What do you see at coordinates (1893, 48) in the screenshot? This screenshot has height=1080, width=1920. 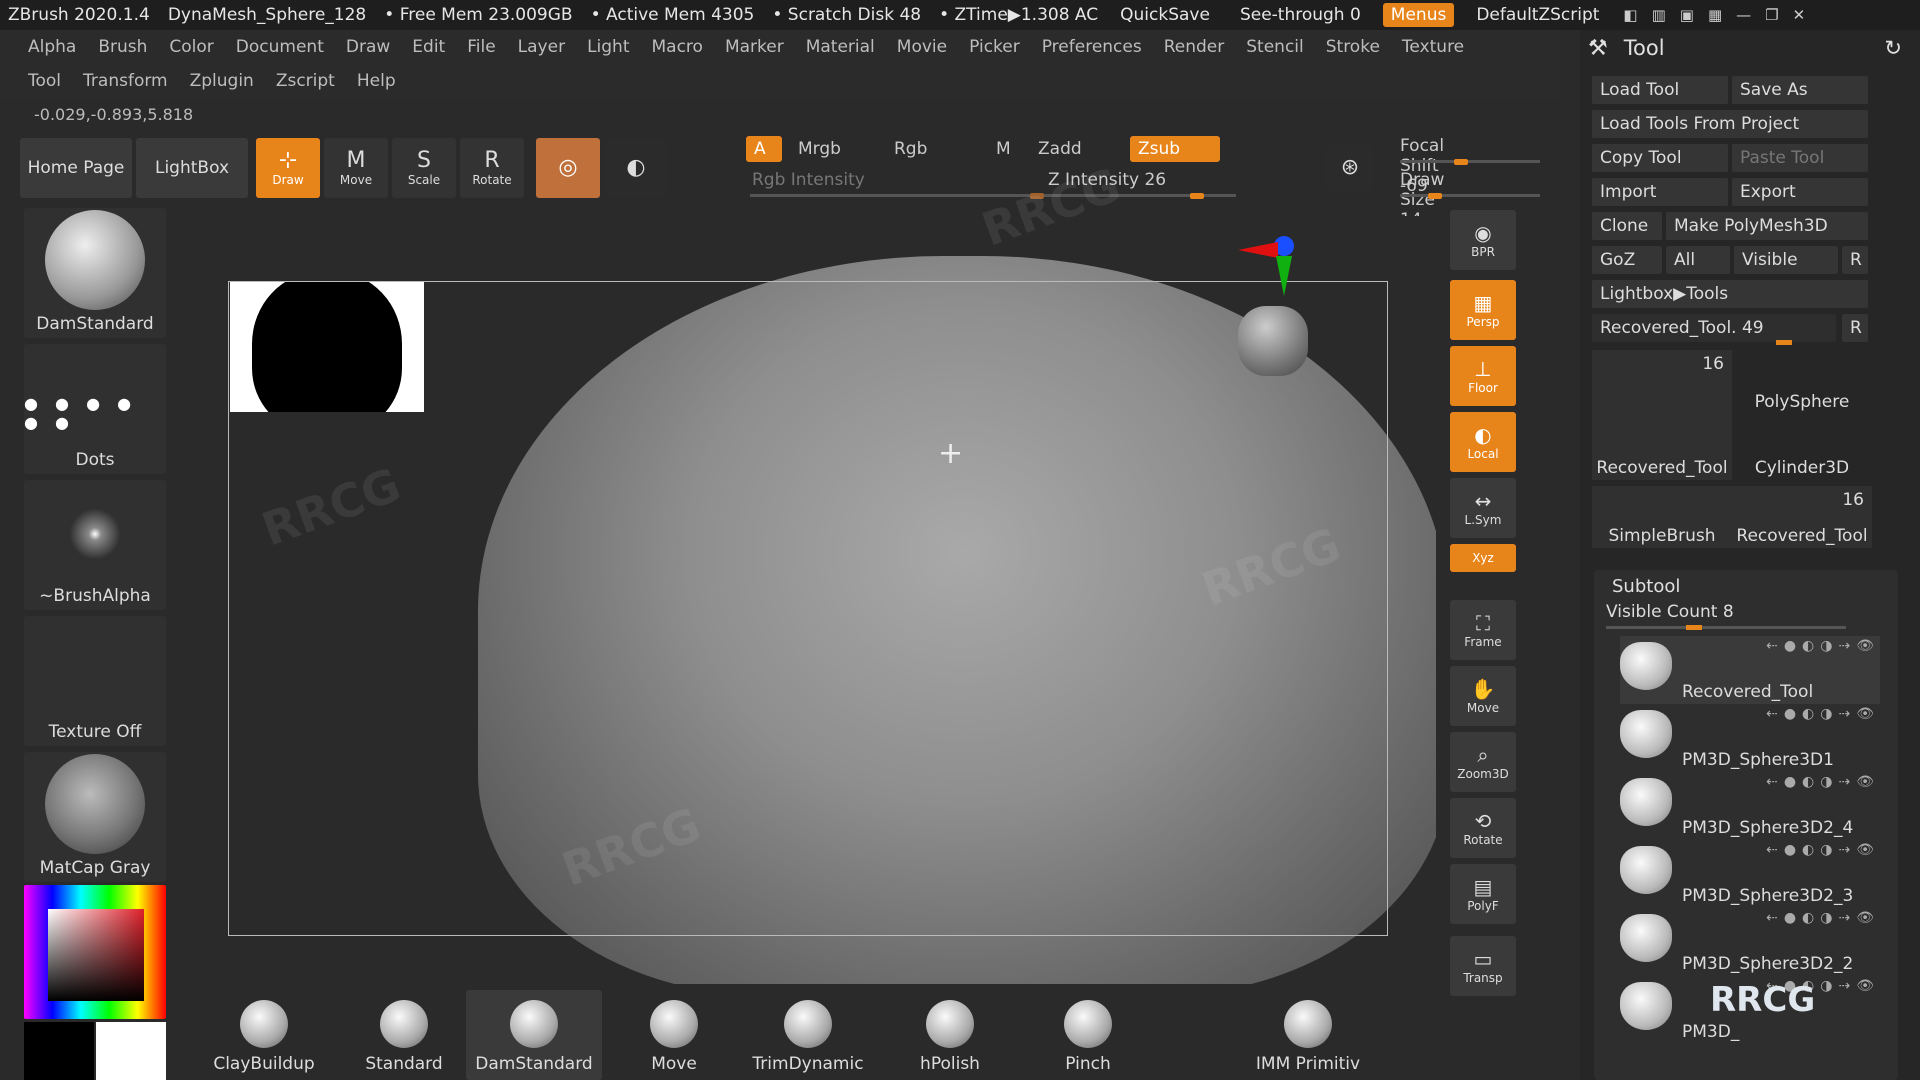 I see `refresh-icon: ↻` at bounding box center [1893, 48].